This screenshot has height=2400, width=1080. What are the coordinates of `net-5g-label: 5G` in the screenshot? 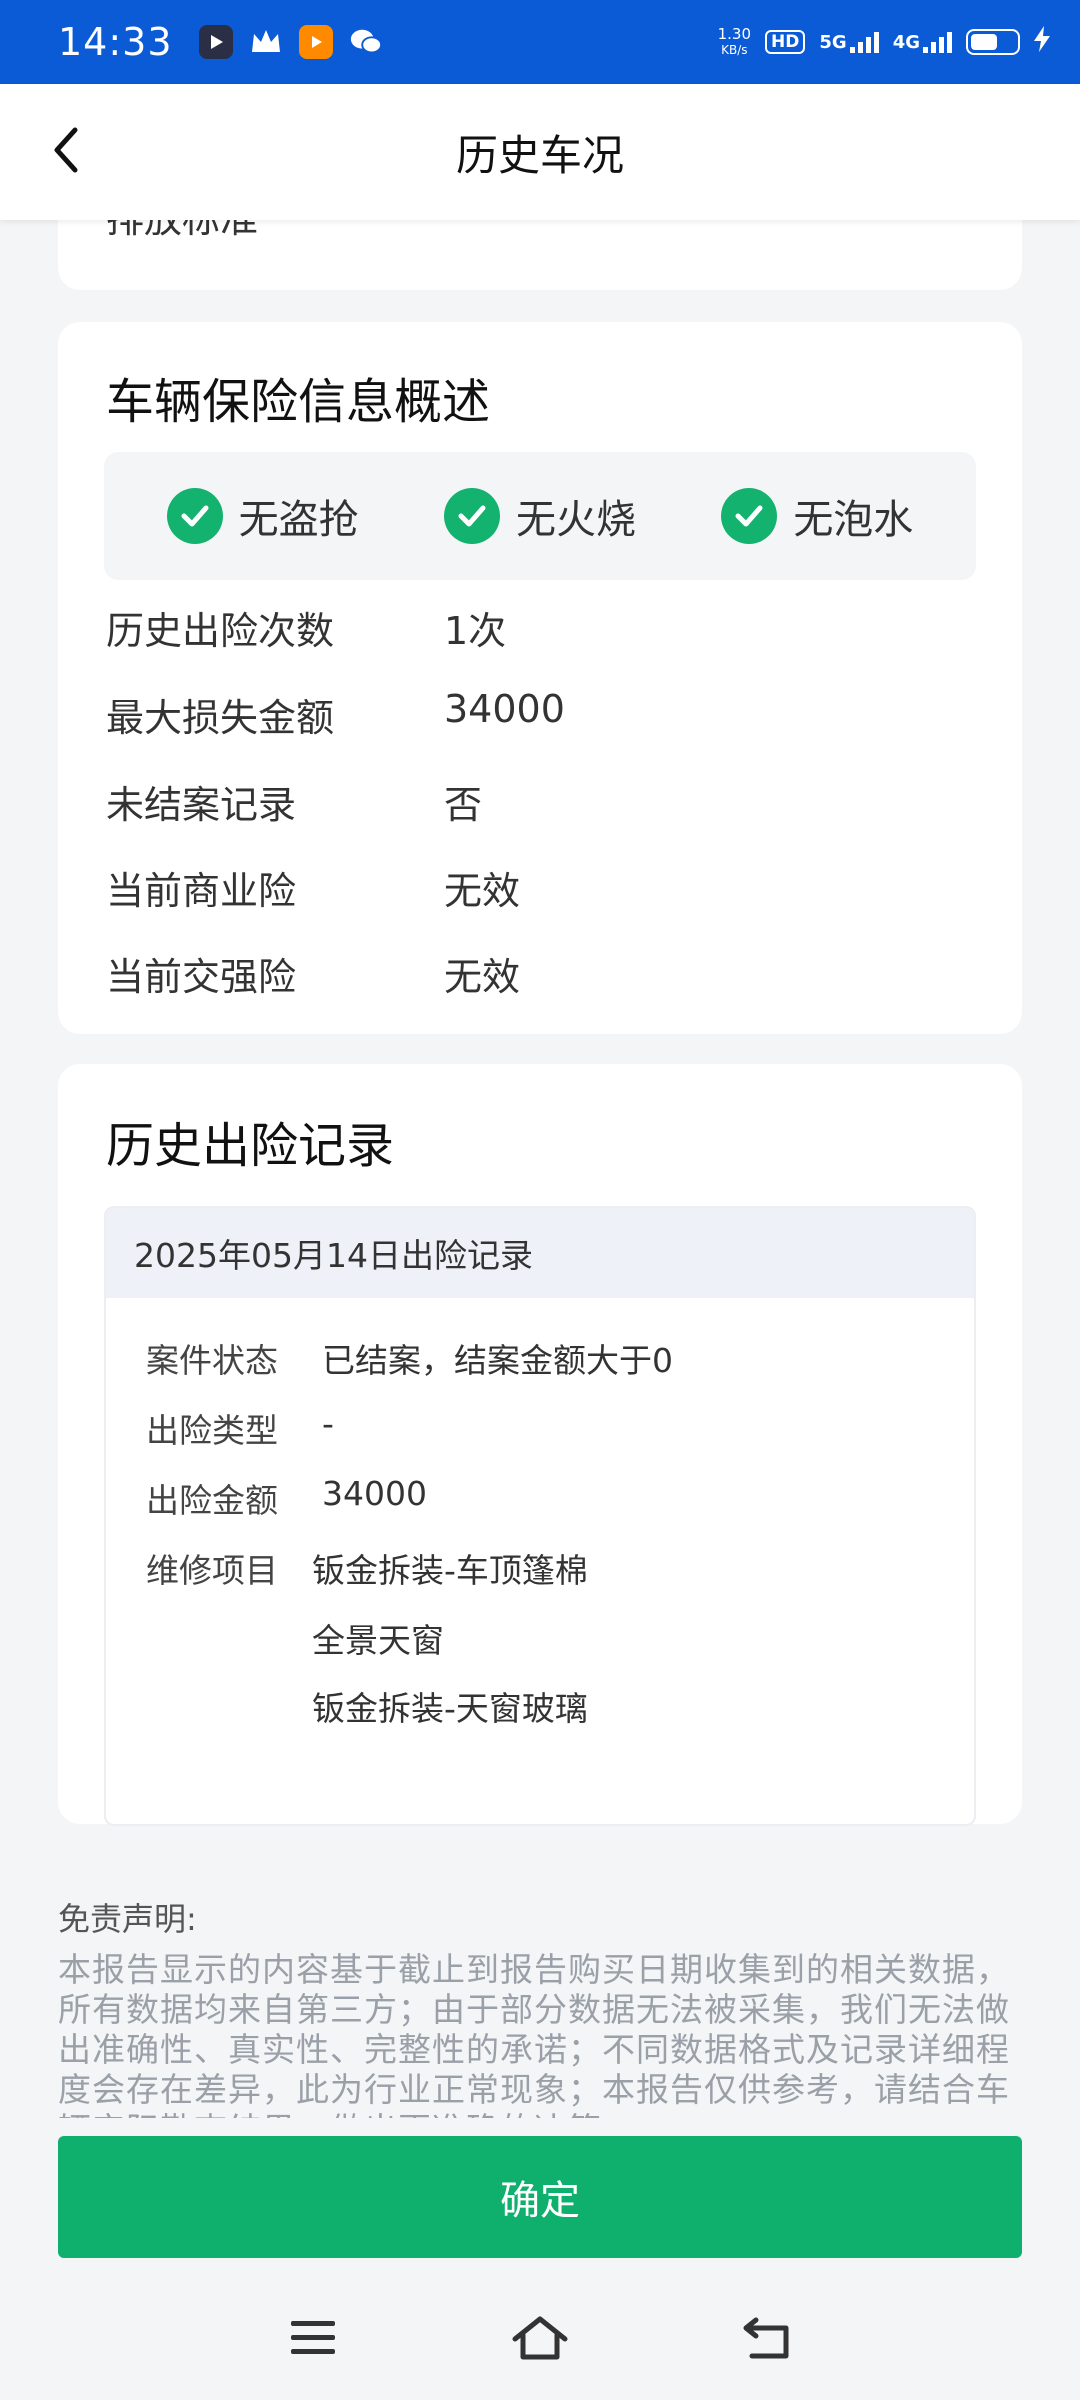 It's located at (833, 42).